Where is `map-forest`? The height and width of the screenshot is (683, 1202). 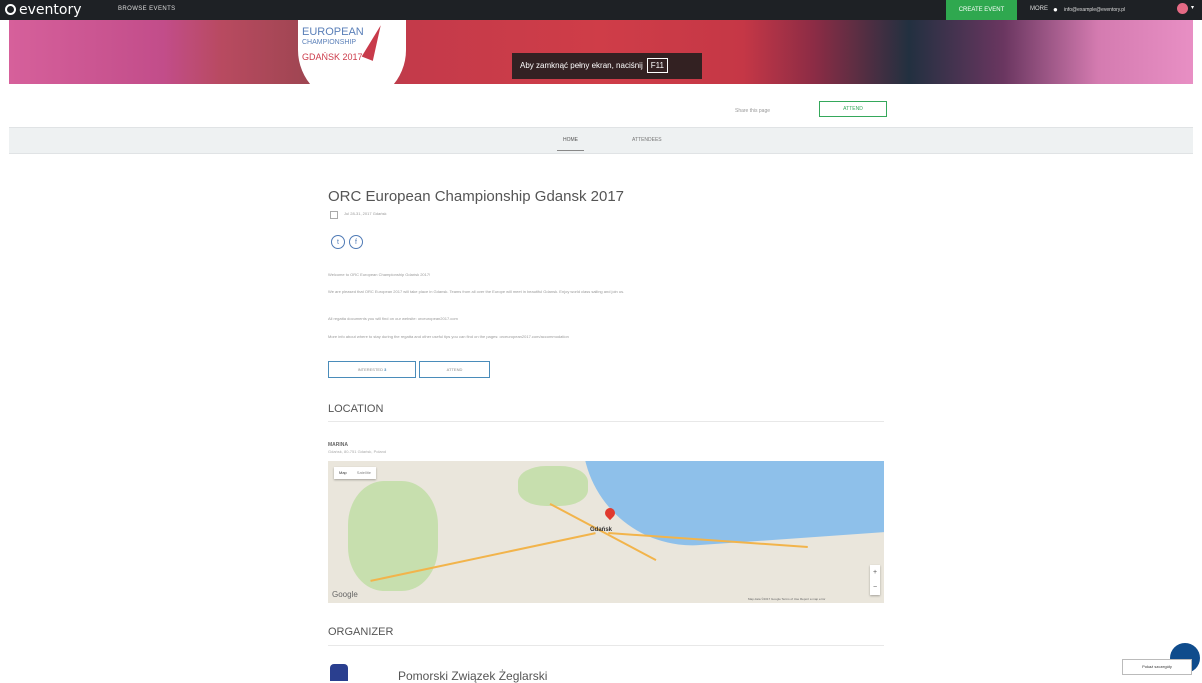
map-forest is located at coordinates (553, 486).